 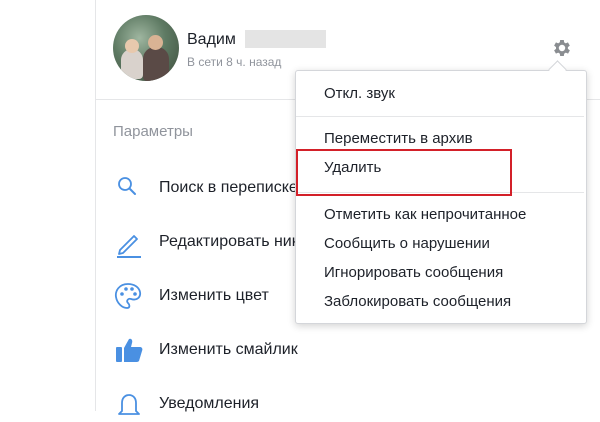 What do you see at coordinates (413, 272) in the screenshot?
I see `menu-item-ignore: Игнорировать сообщения` at bounding box center [413, 272].